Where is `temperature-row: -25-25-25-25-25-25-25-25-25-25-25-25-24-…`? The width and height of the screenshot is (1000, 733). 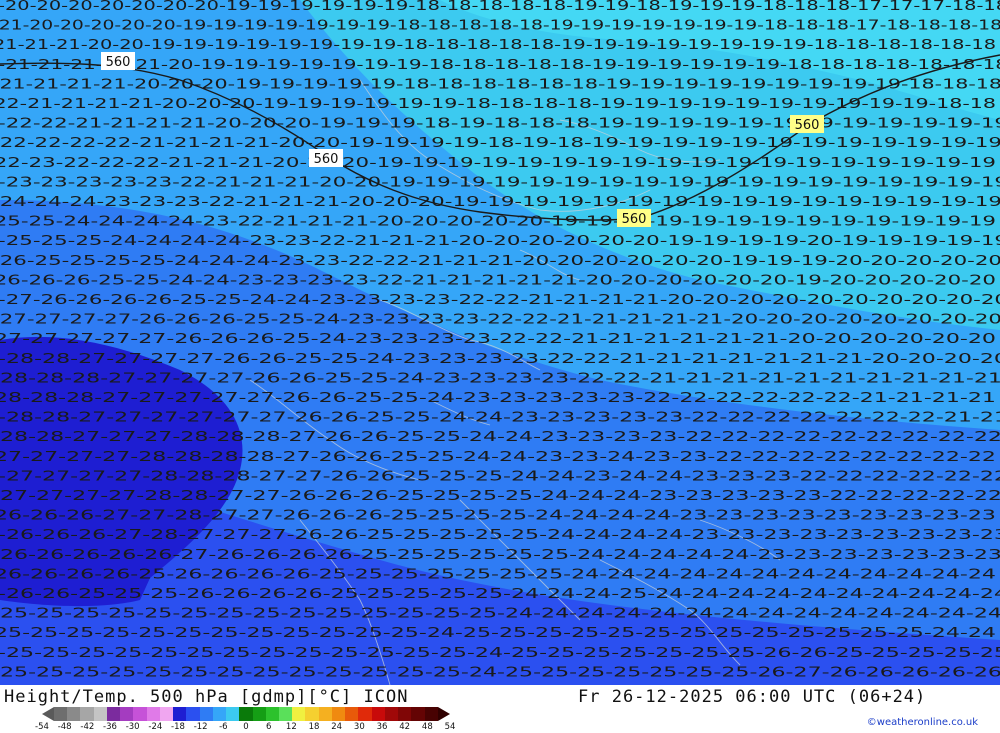
temperature-row: -25-25-25-25-25-25-25-25-25-25-25-25-24-… is located at coordinates (498, 633).